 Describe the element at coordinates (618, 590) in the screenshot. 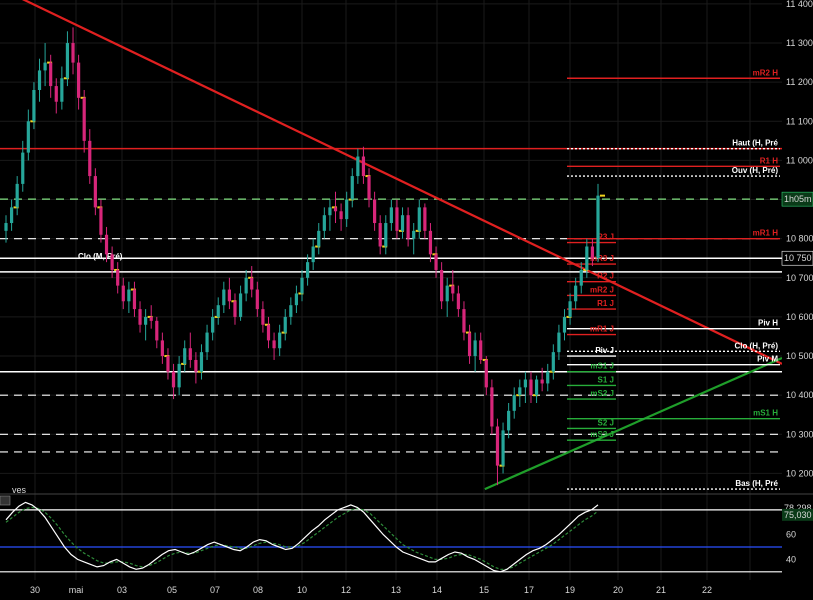

I see `date-tick-label: 20` at that location.